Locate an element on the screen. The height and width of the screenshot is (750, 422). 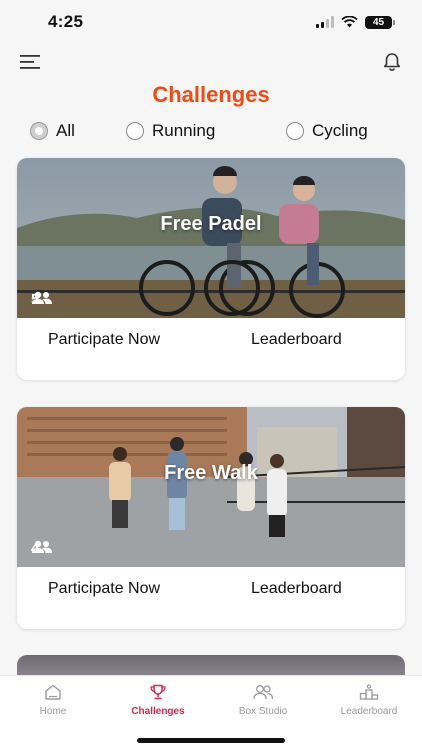
participants-count: 4 is located at coordinates (41, 548).